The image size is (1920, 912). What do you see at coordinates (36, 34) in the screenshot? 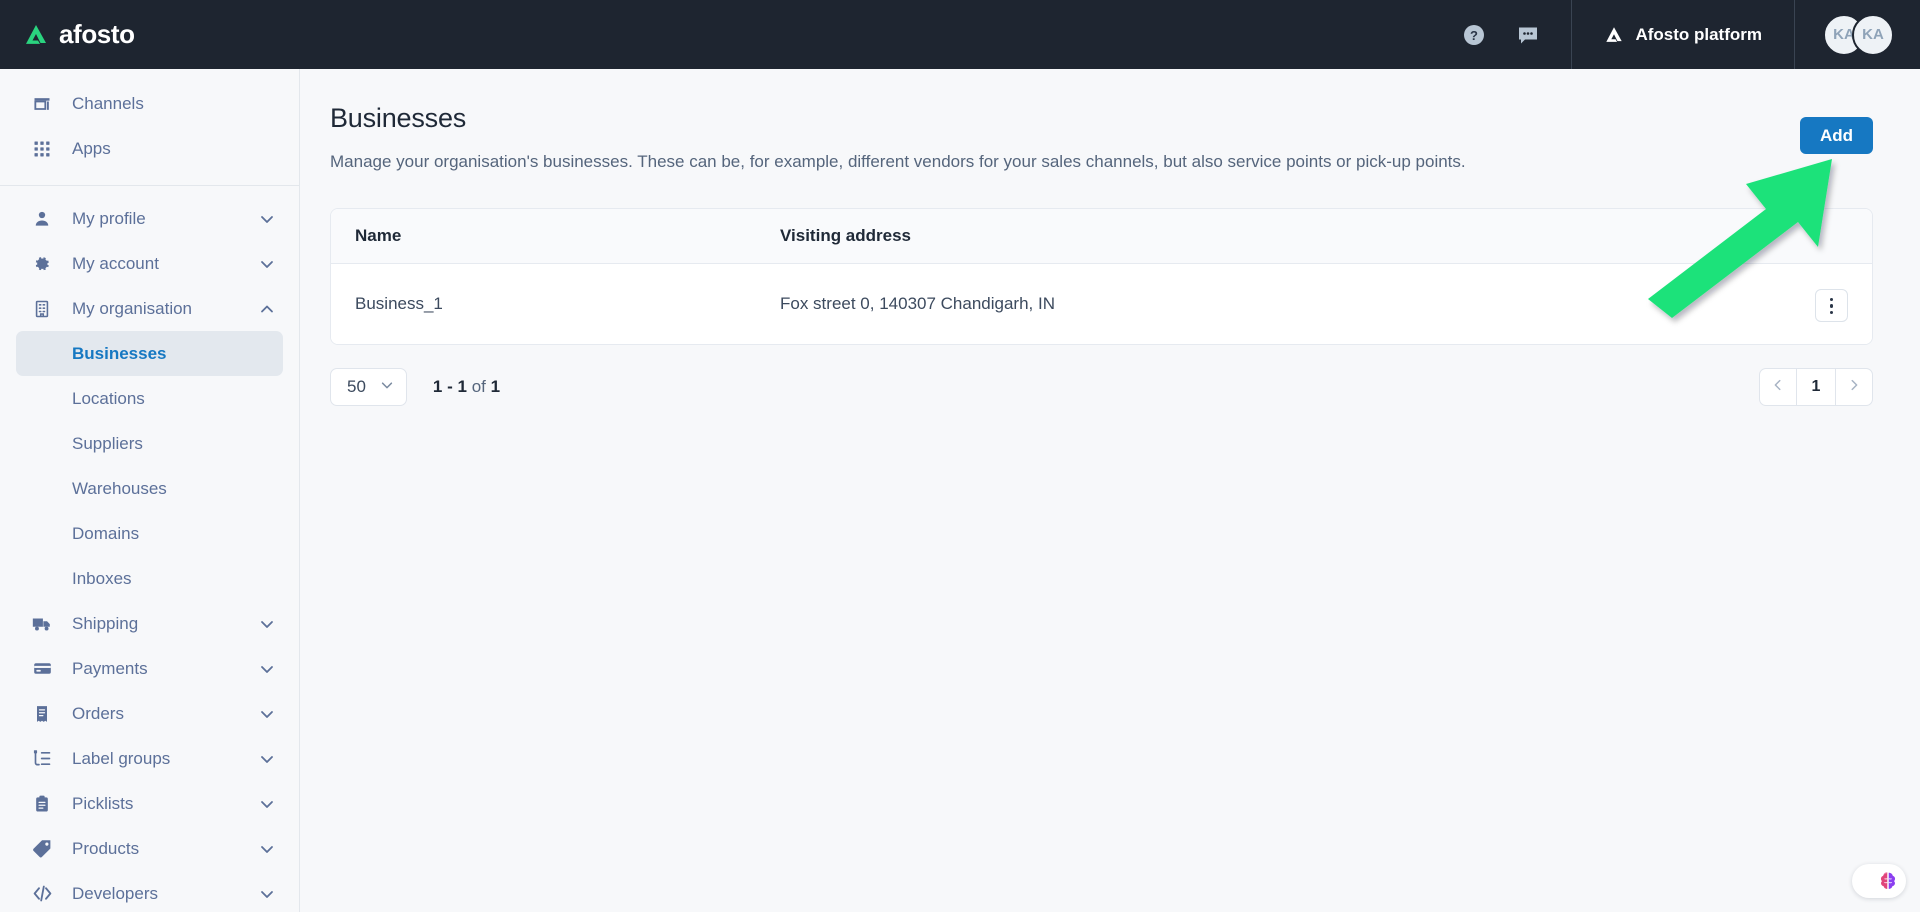
I see `afosto-triangle-logo-icon` at bounding box center [36, 34].